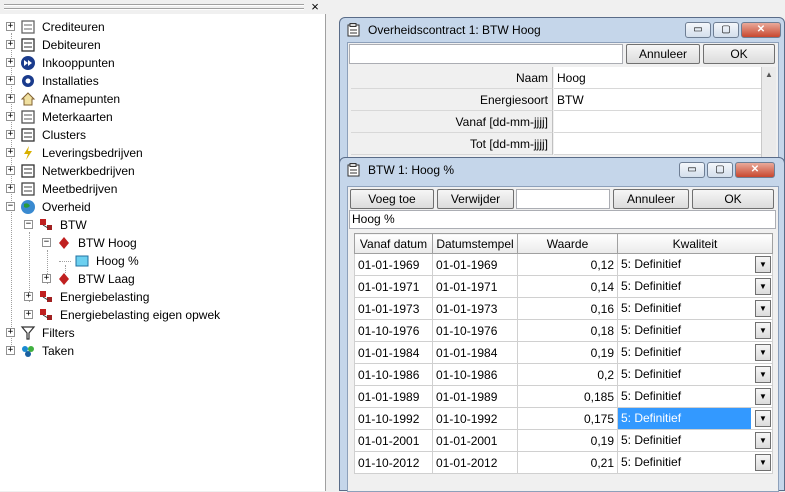 The height and width of the screenshot is (492, 785). I want to click on ok-button: OK, so click(733, 199).